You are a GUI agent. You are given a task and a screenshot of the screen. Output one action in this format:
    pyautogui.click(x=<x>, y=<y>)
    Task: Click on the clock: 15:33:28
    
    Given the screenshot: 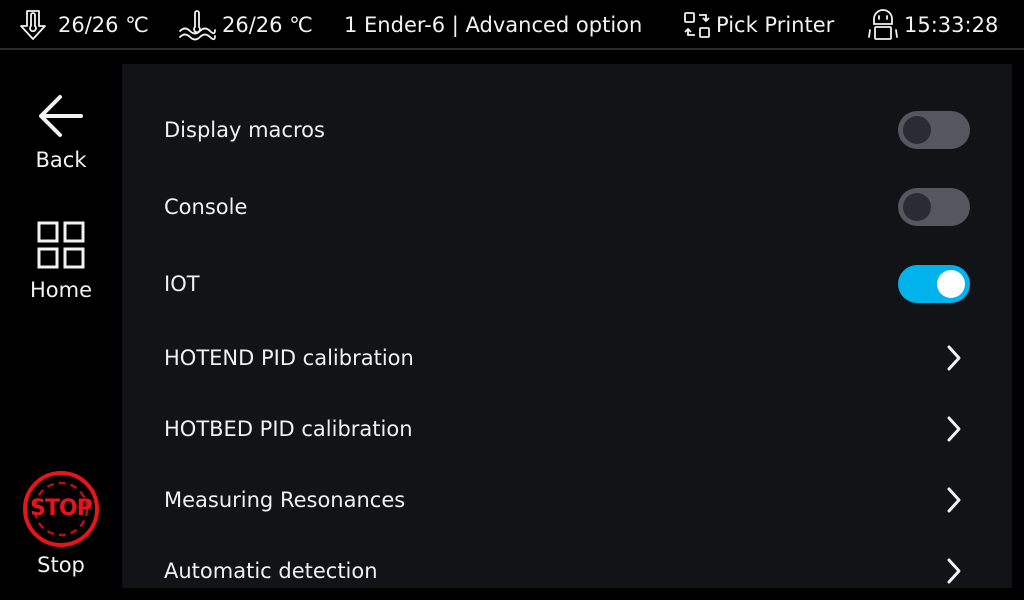 What is the action you would take?
    pyautogui.click(x=932, y=25)
    